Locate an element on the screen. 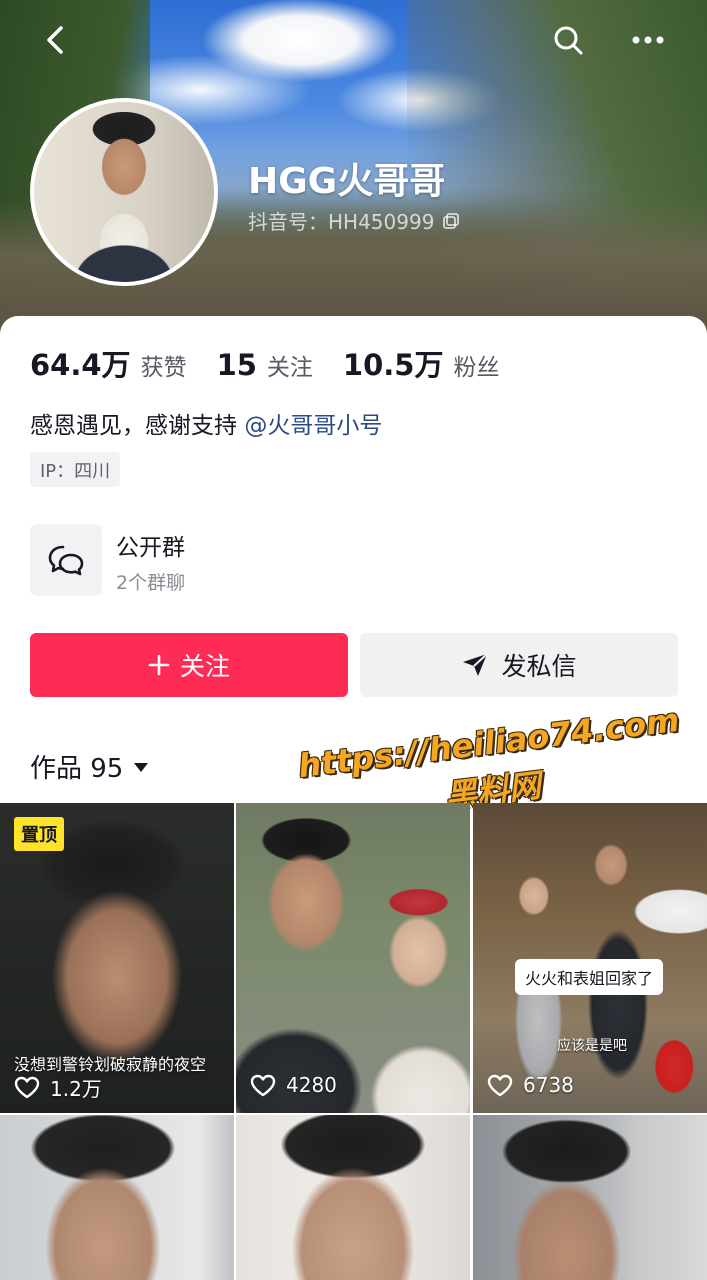  stat-value: 10.5万 is located at coordinates (393, 365).